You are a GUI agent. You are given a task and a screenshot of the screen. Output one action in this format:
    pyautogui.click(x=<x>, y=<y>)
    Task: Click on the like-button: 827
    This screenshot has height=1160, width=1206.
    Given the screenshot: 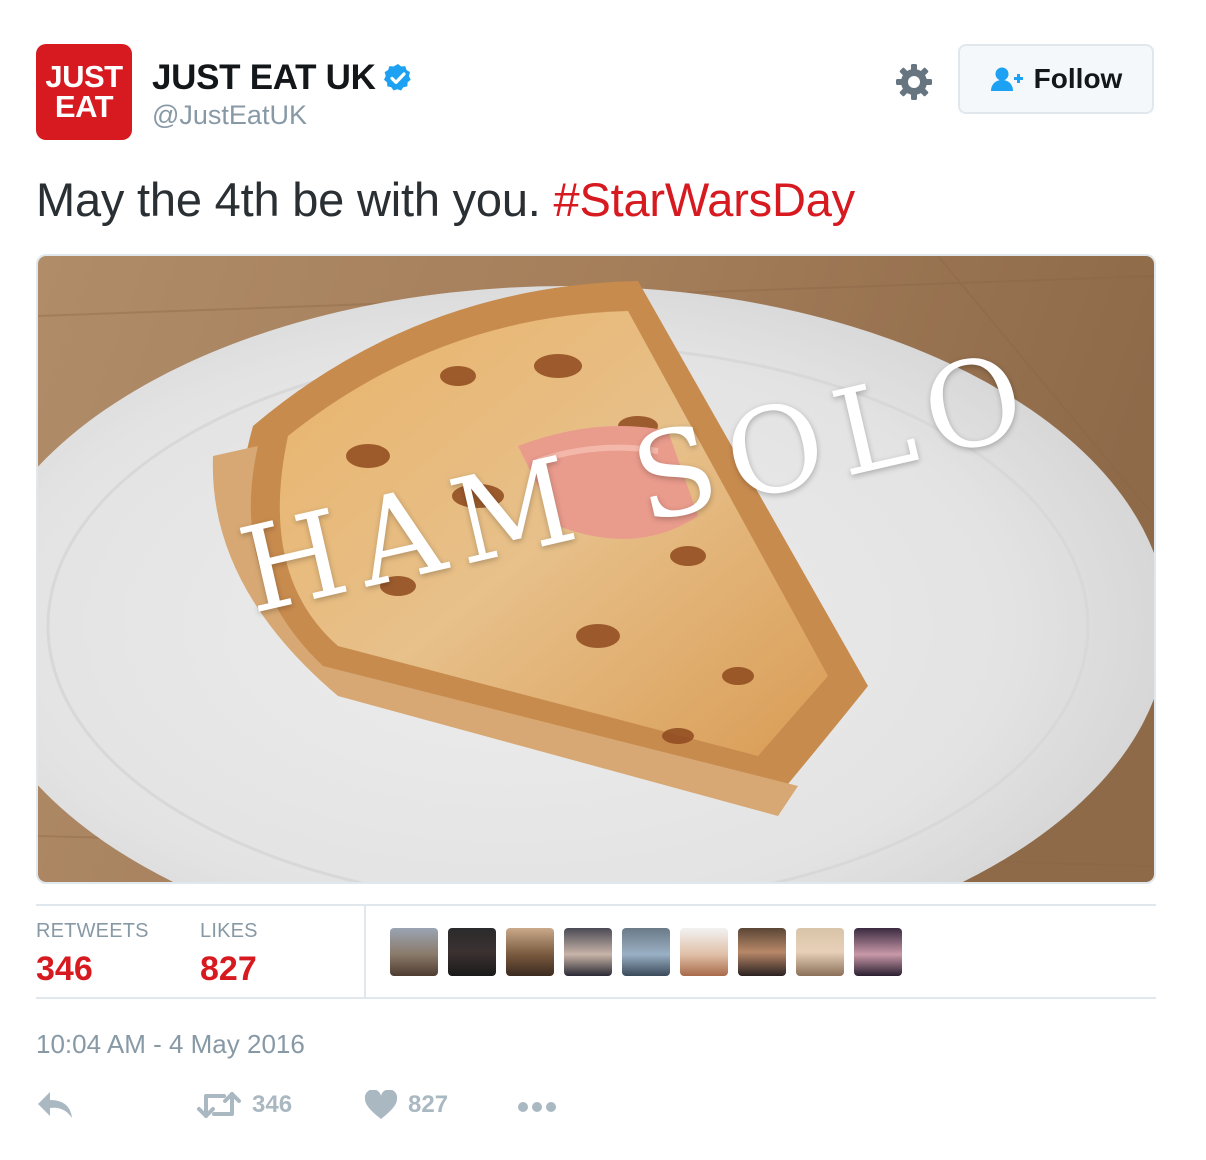 What is the action you would take?
    pyautogui.click(x=406, y=1105)
    